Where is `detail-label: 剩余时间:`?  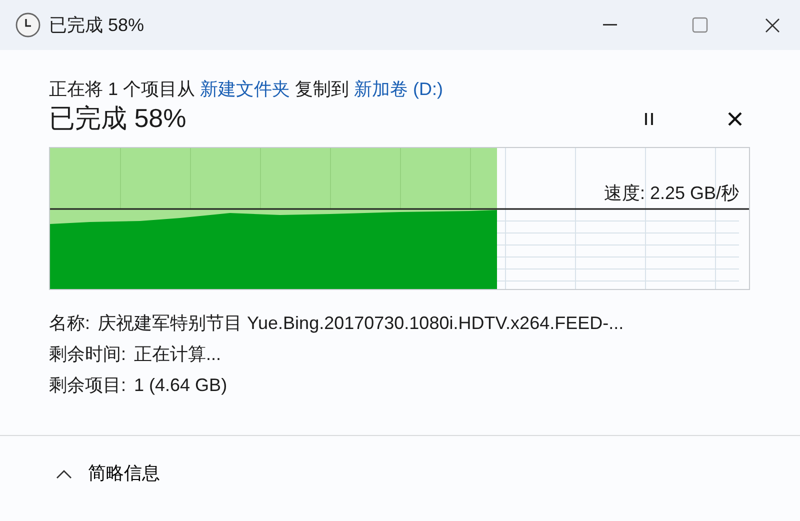
detail-label: 剩余时间: is located at coordinates (87, 354).